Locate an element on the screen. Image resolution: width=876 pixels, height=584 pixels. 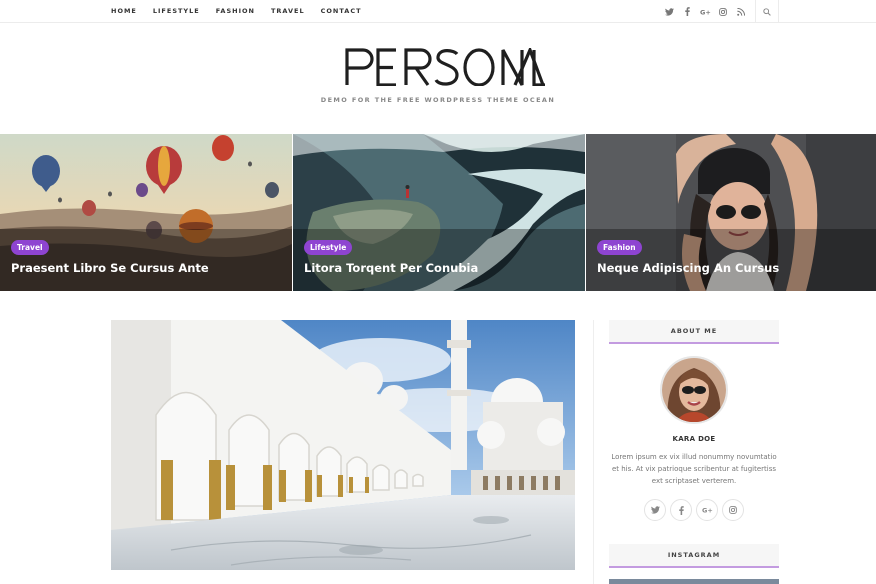
search-icon is located at coordinates (767, 11).